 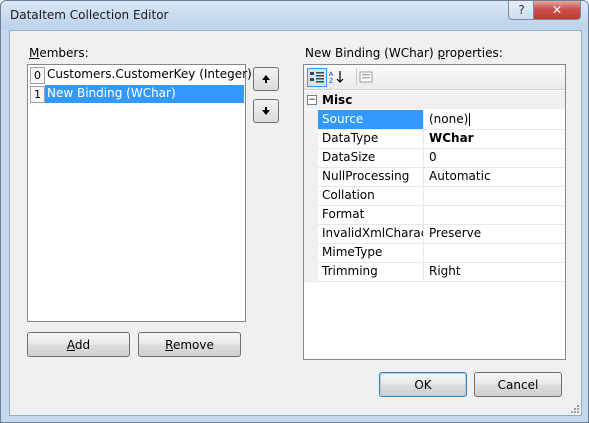 I want to click on remove-button: Remove, so click(x=189, y=344).